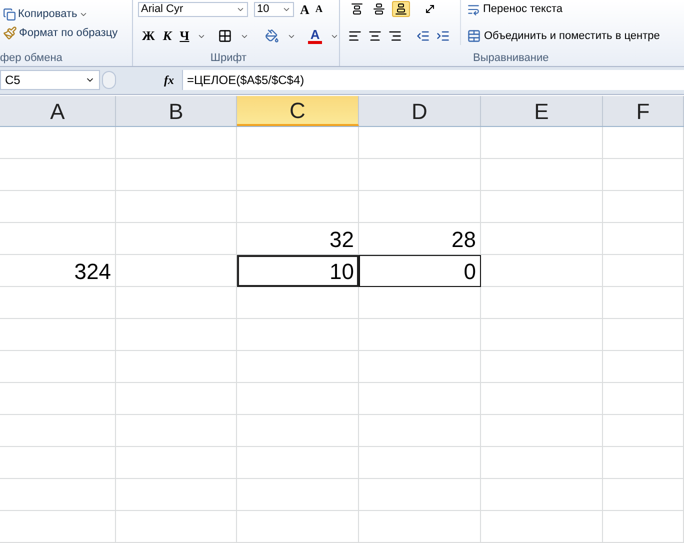  Describe the element at coordinates (395, 36) in the screenshot. I see `align-right-icon` at that location.